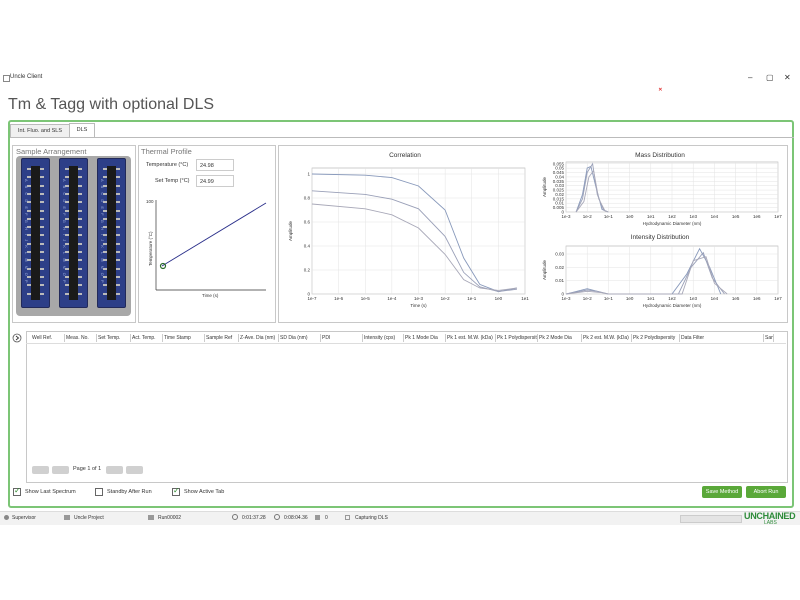  What do you see at coordinates (60, 470) in the screenshot?
I see `prev-page-button` at bounding box center [60, 470].